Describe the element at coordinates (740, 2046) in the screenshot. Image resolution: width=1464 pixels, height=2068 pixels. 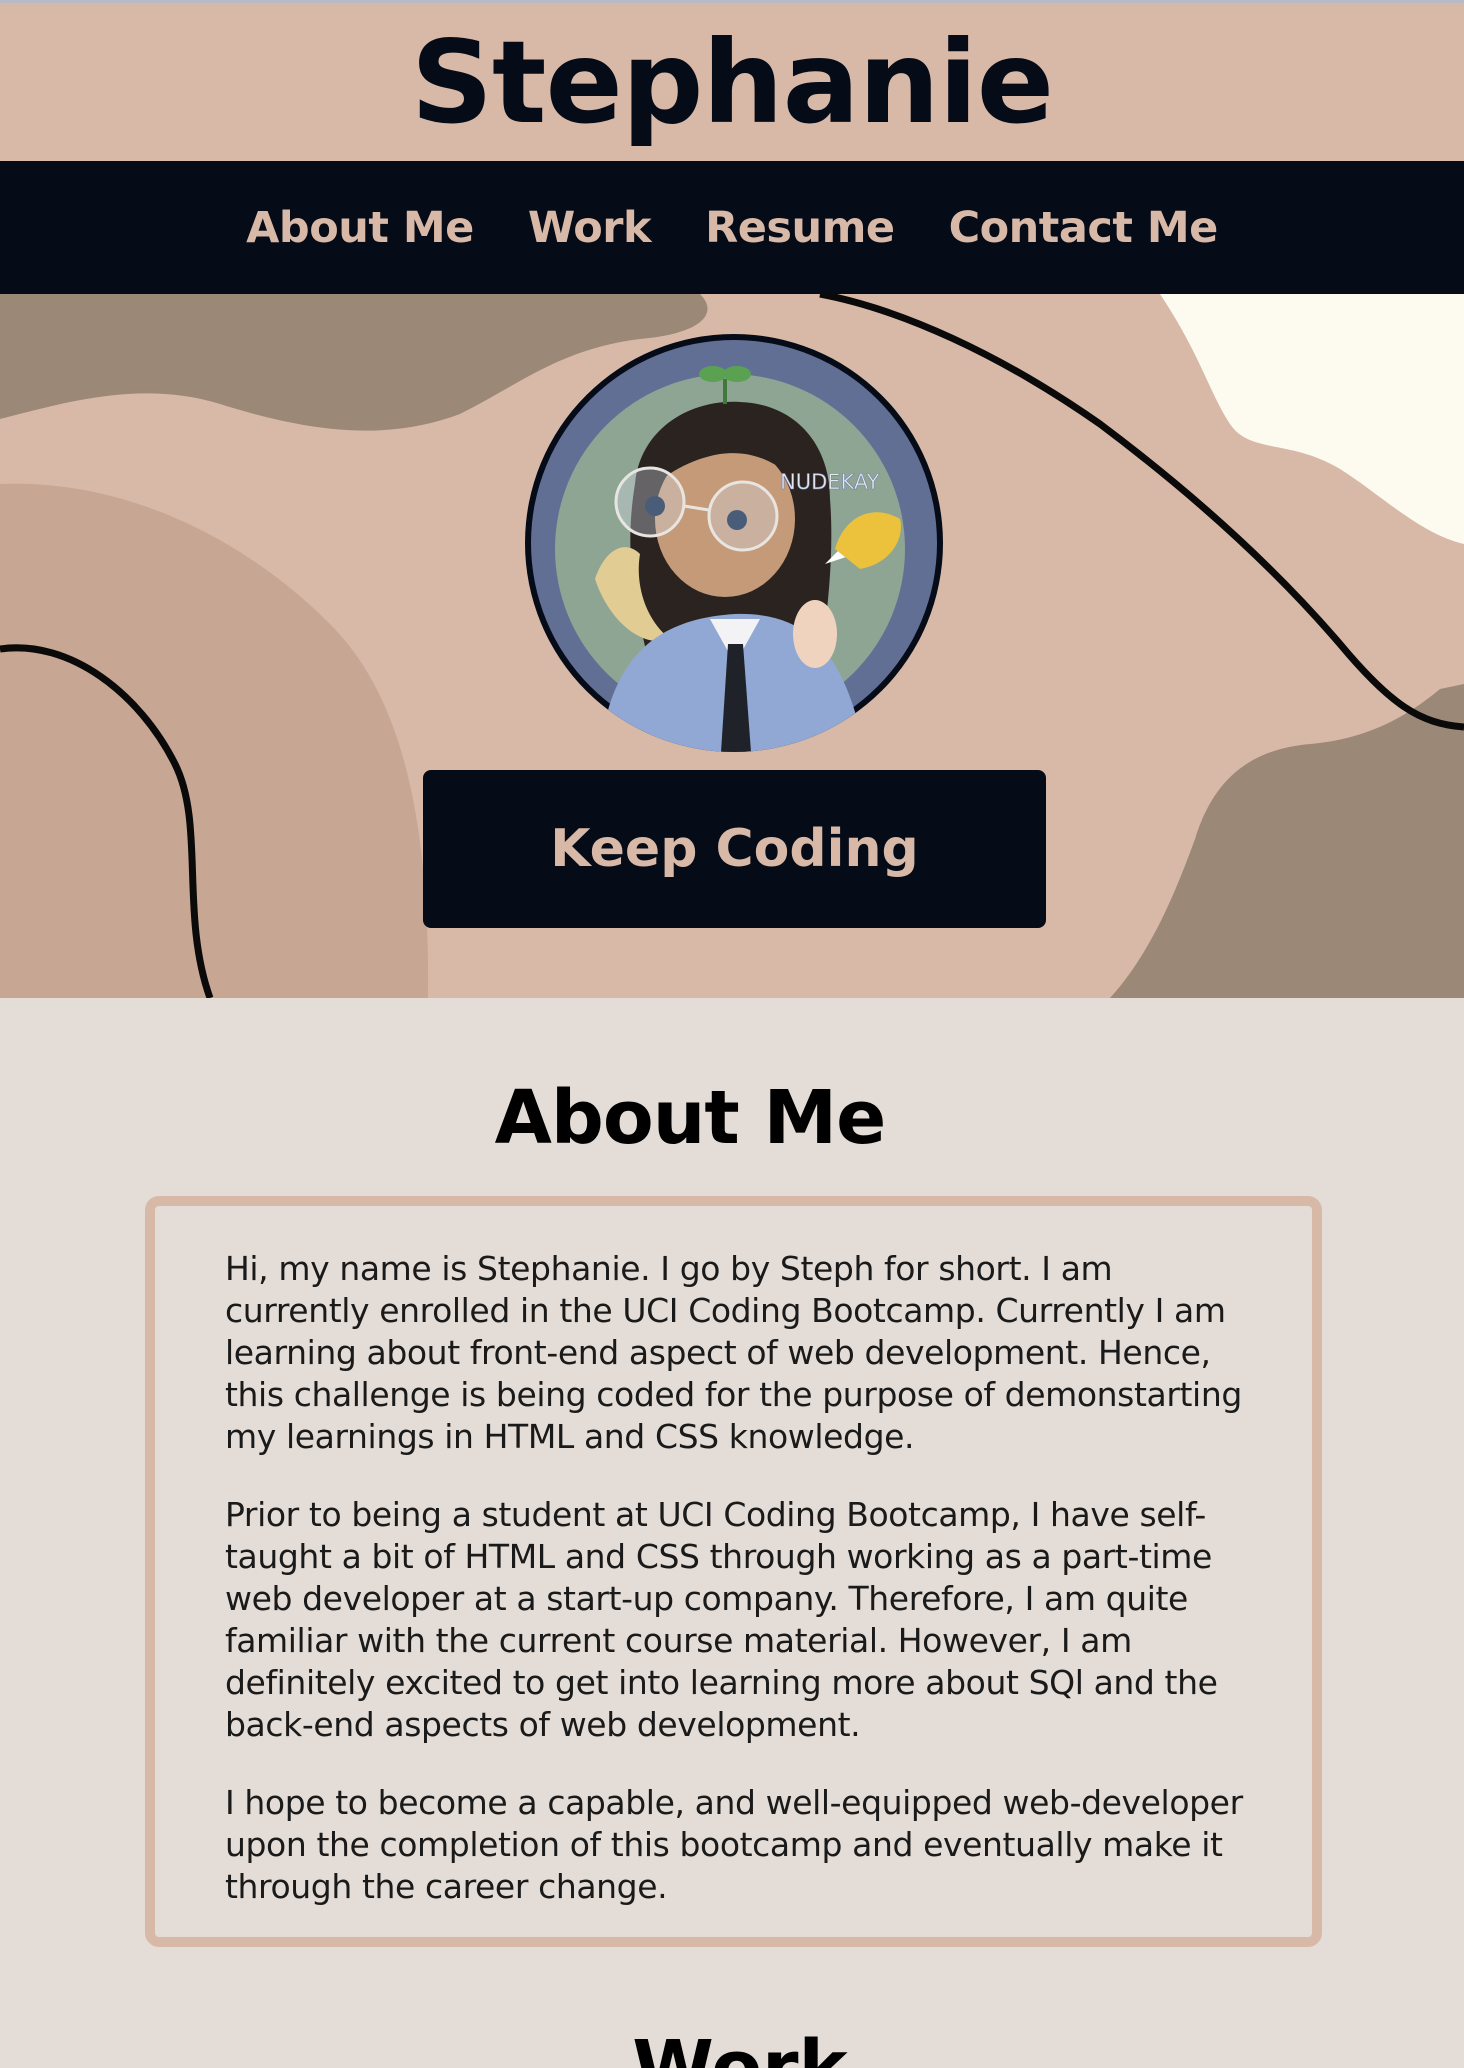
I see `work-heading: Work` at that location.